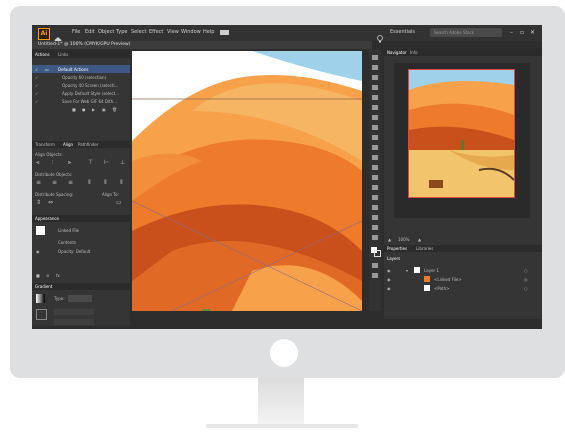  What do you see at coordinates (42, 54) in the screenshot?
I see `tab-actions: Actions` at bounding box center [42, 54].